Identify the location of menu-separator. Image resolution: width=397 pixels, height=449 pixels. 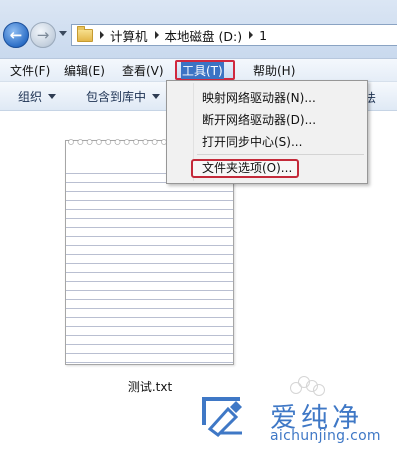
(280, 154).